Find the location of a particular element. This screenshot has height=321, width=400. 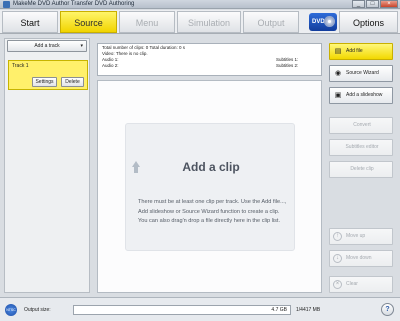

tab-start: Start is located at coordinates (30, 22).